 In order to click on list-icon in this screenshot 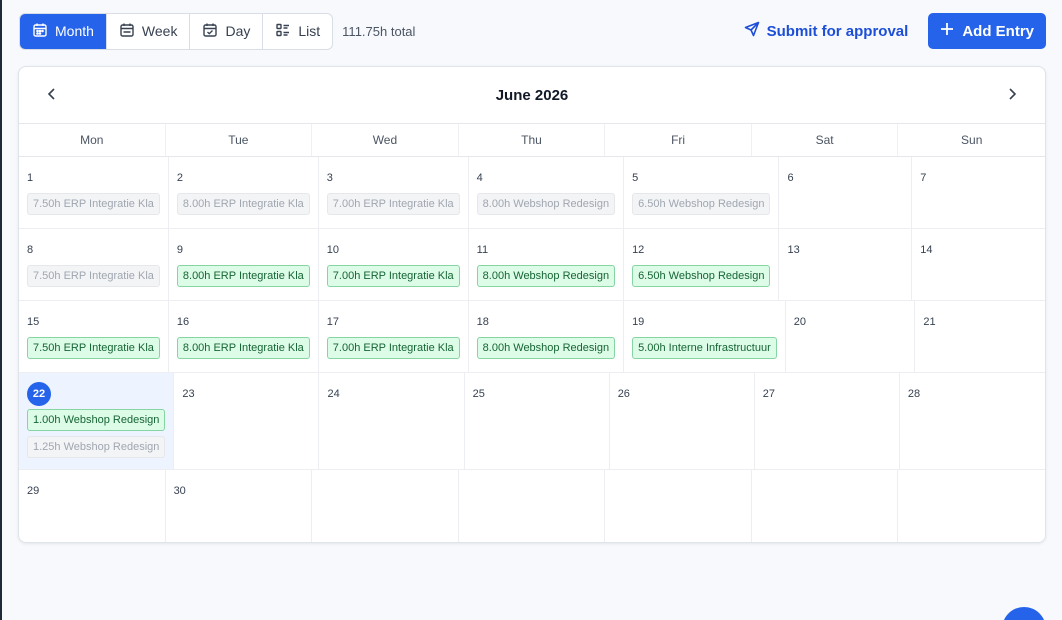, I will do `click(283, 31)`.